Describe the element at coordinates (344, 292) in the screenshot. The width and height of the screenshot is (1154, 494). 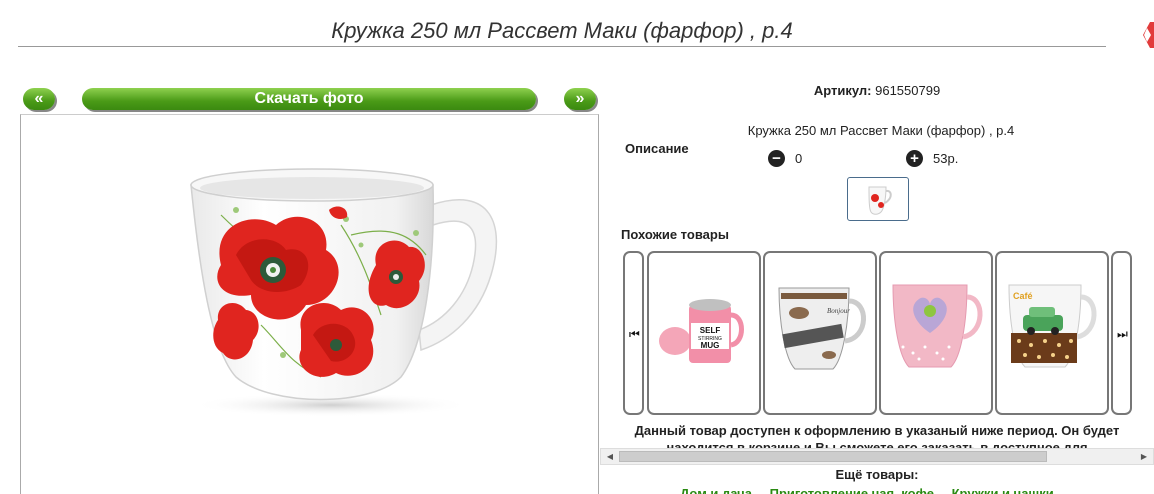
I see `poppy-mug-image` at that location.